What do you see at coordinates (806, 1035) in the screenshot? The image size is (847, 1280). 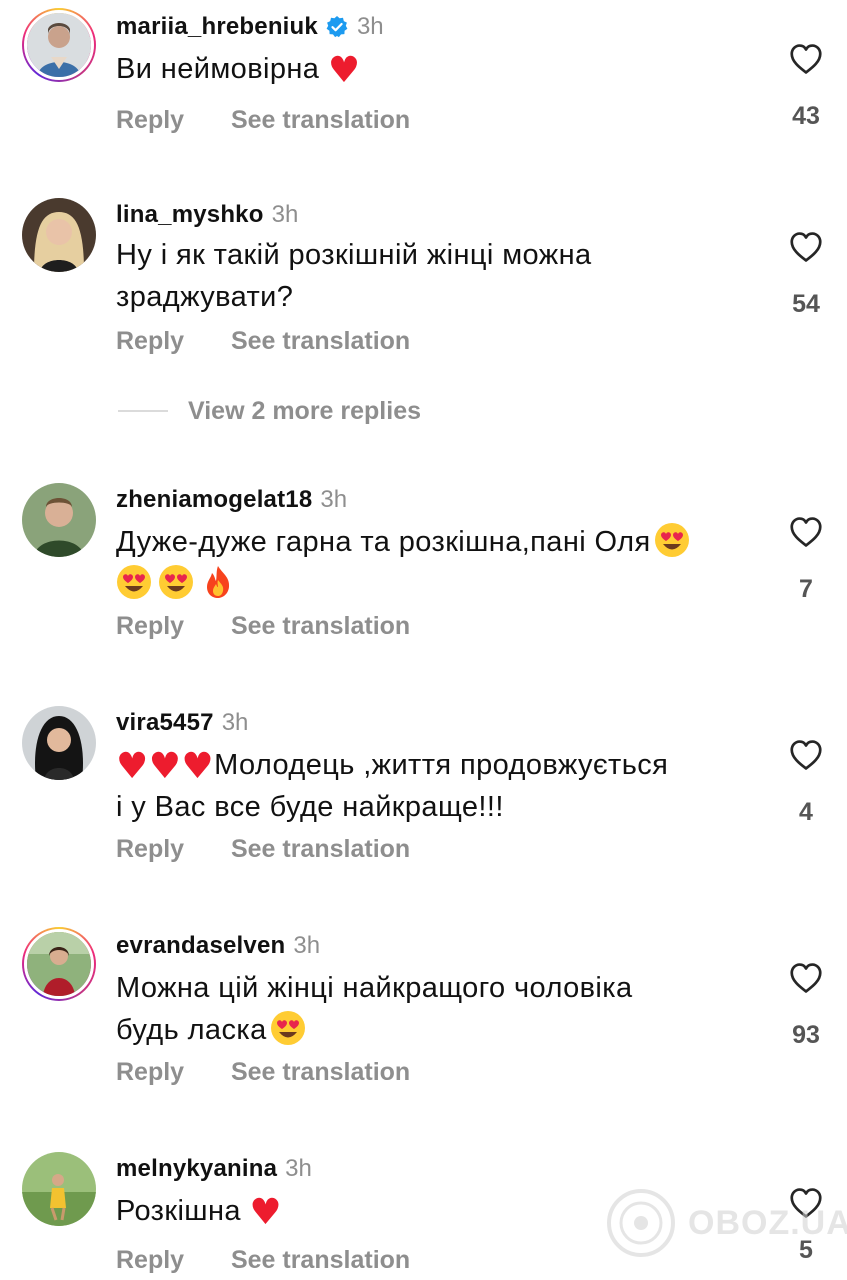 I see `like-count: 93` at bounding box center [806, 1035].